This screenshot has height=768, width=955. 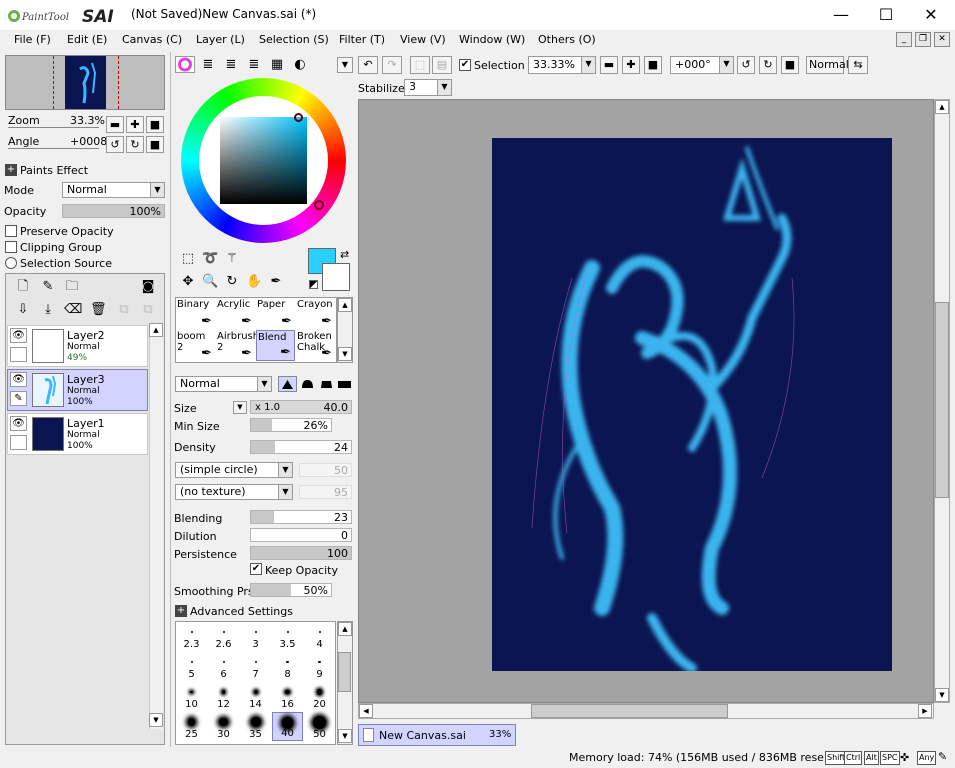 I want to click on merge-down-icon: ⤓, so click(x=48, y=310).